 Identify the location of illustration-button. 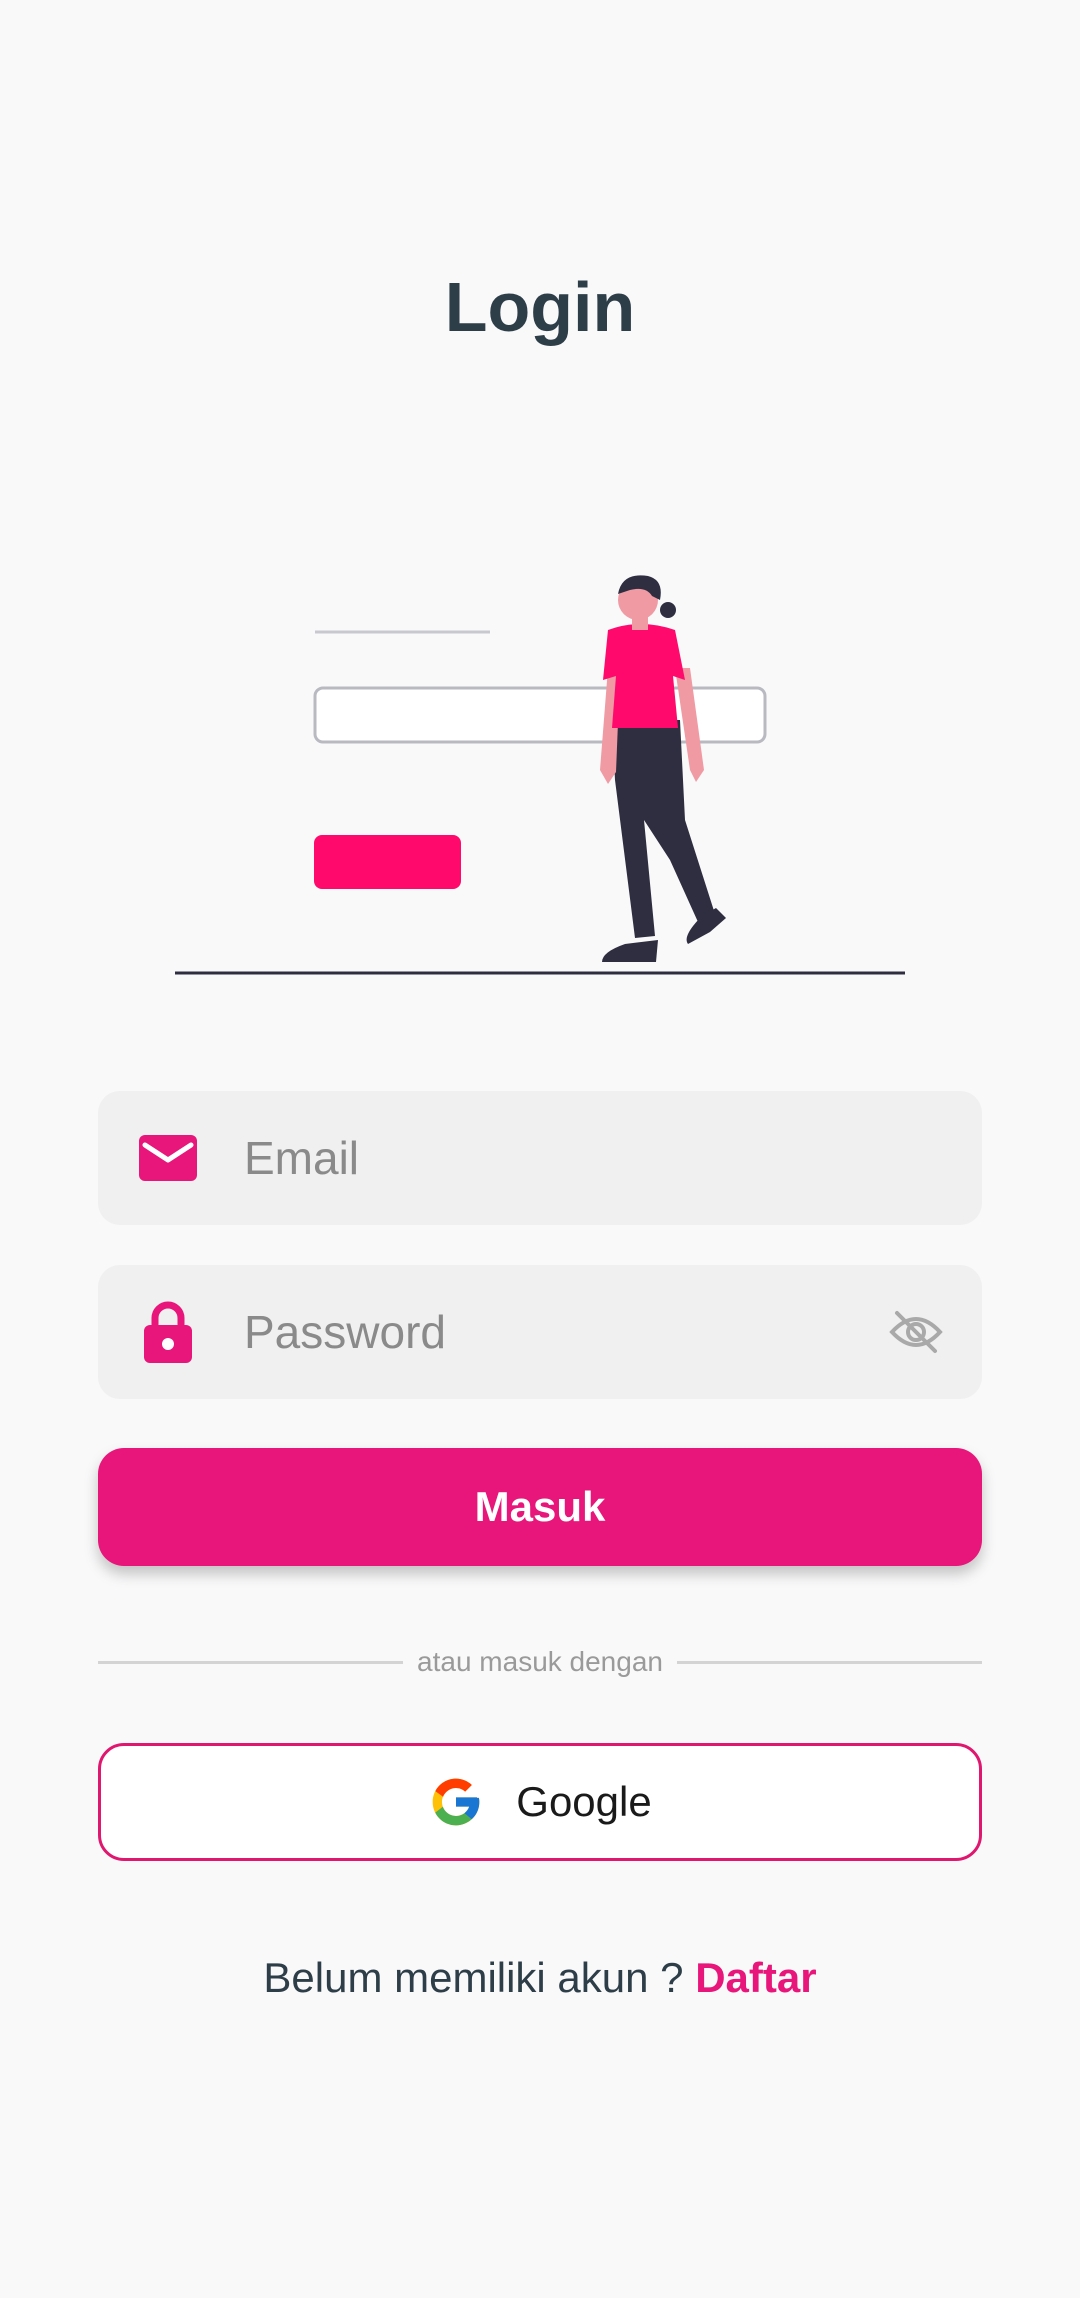
(387, 862).